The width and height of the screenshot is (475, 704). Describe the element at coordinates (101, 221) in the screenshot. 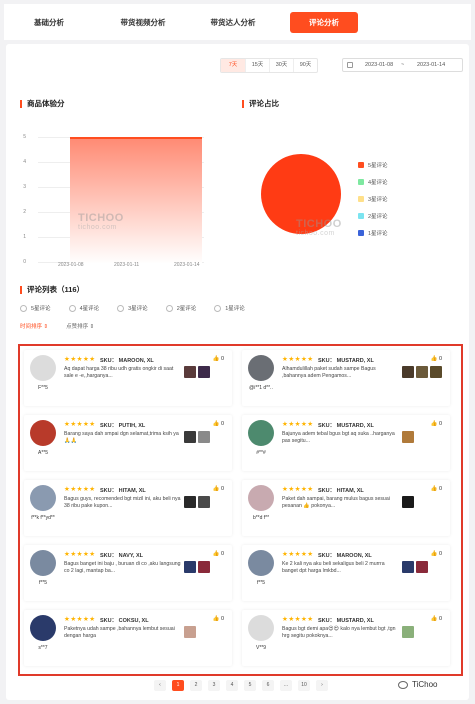

I see `watermark-logo: TICHOO tichoo.com` at that location.